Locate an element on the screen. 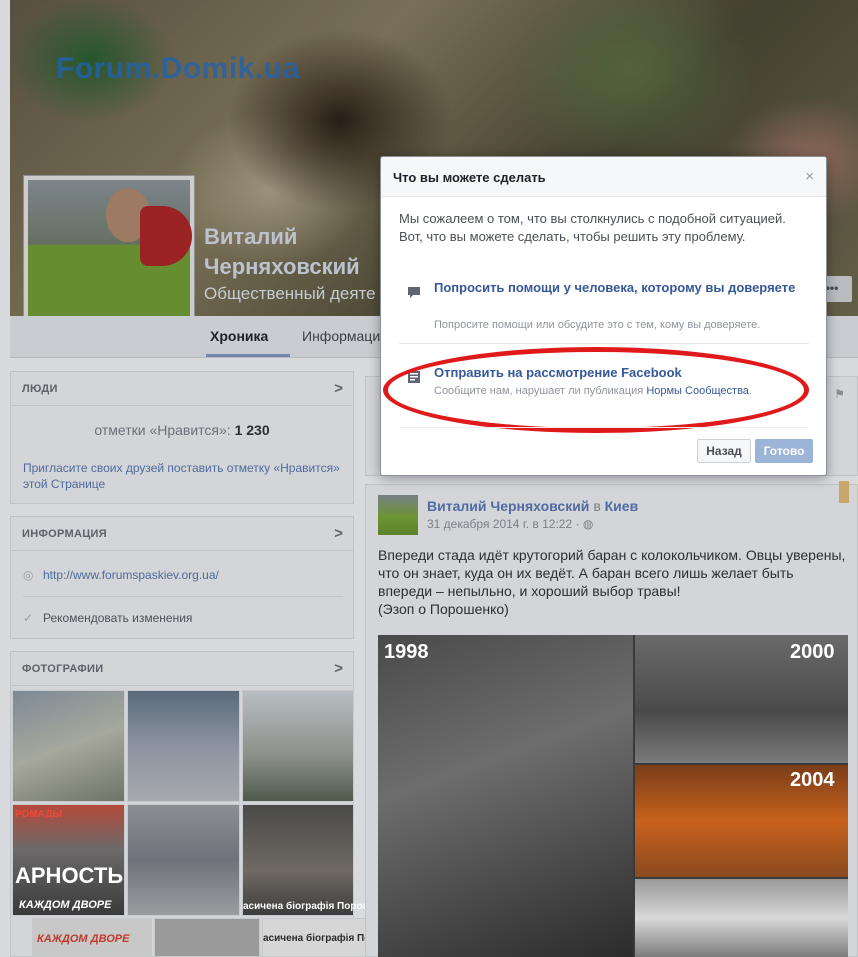  flag-icon: ⚑ is located at coordinates (839, 394).